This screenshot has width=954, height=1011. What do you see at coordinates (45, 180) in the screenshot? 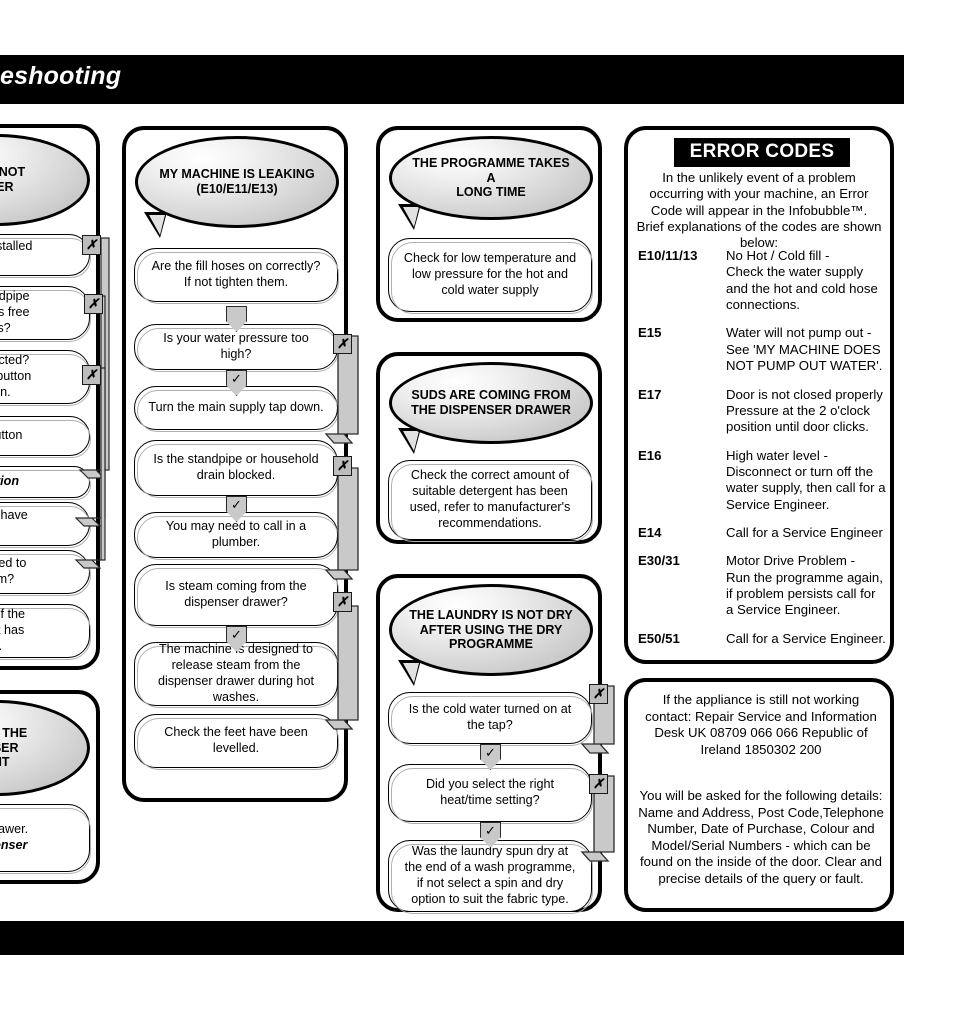
I see `bubble-does-not-fill-water: OES NOTATER` at bounding box center [45, 180].